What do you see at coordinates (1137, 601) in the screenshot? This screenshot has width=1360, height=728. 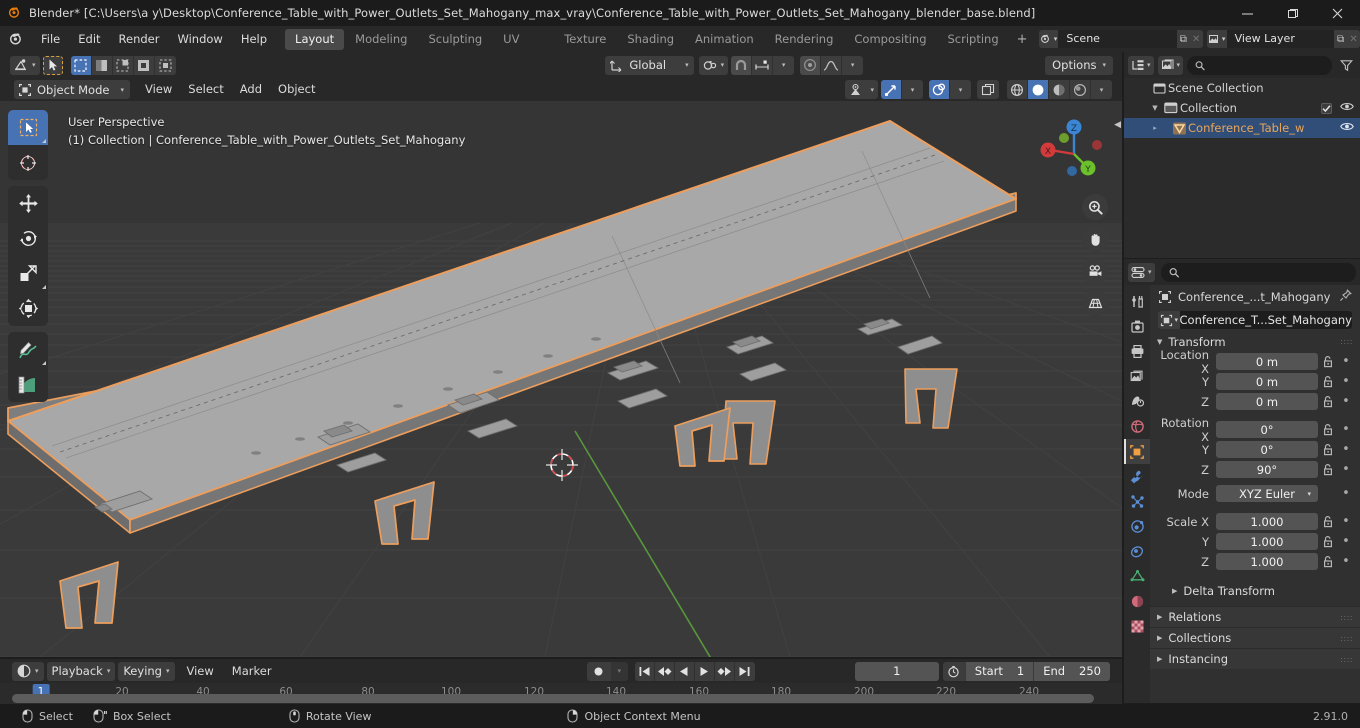 I see `properties-tab-material` at bounding box center [1137, 601].